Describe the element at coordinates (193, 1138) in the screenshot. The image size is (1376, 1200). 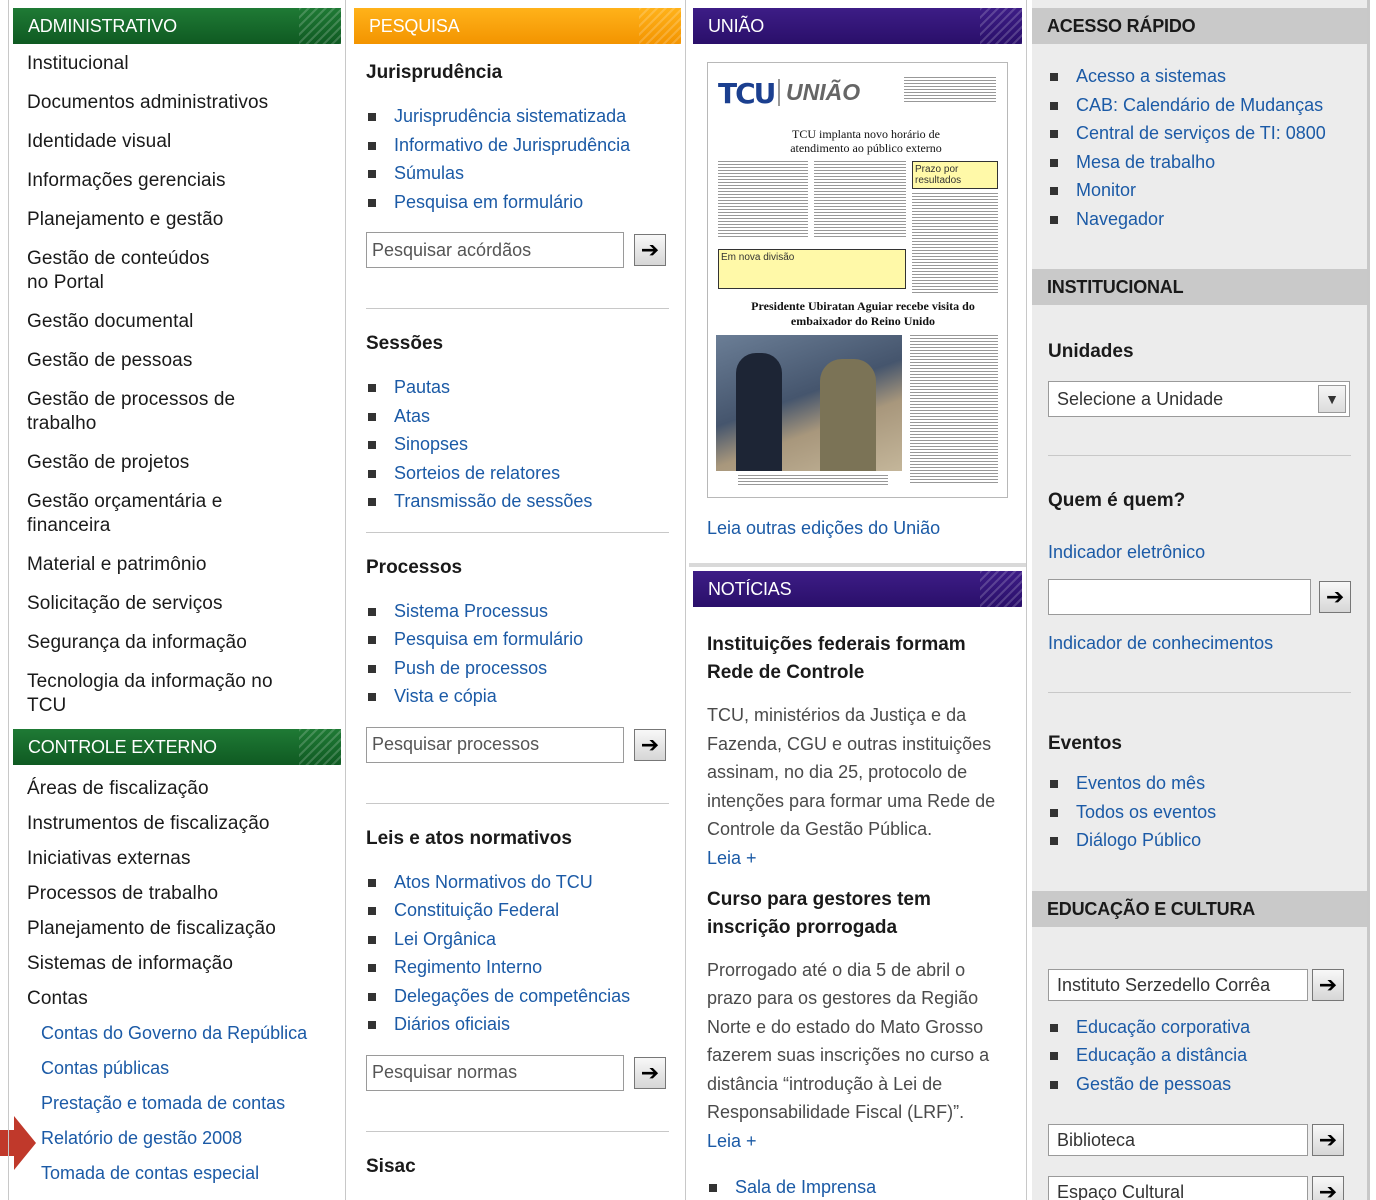
I see `contas-subitem-relatorio-de-gestao-2008: Relatório de gestão 2008` at that location.